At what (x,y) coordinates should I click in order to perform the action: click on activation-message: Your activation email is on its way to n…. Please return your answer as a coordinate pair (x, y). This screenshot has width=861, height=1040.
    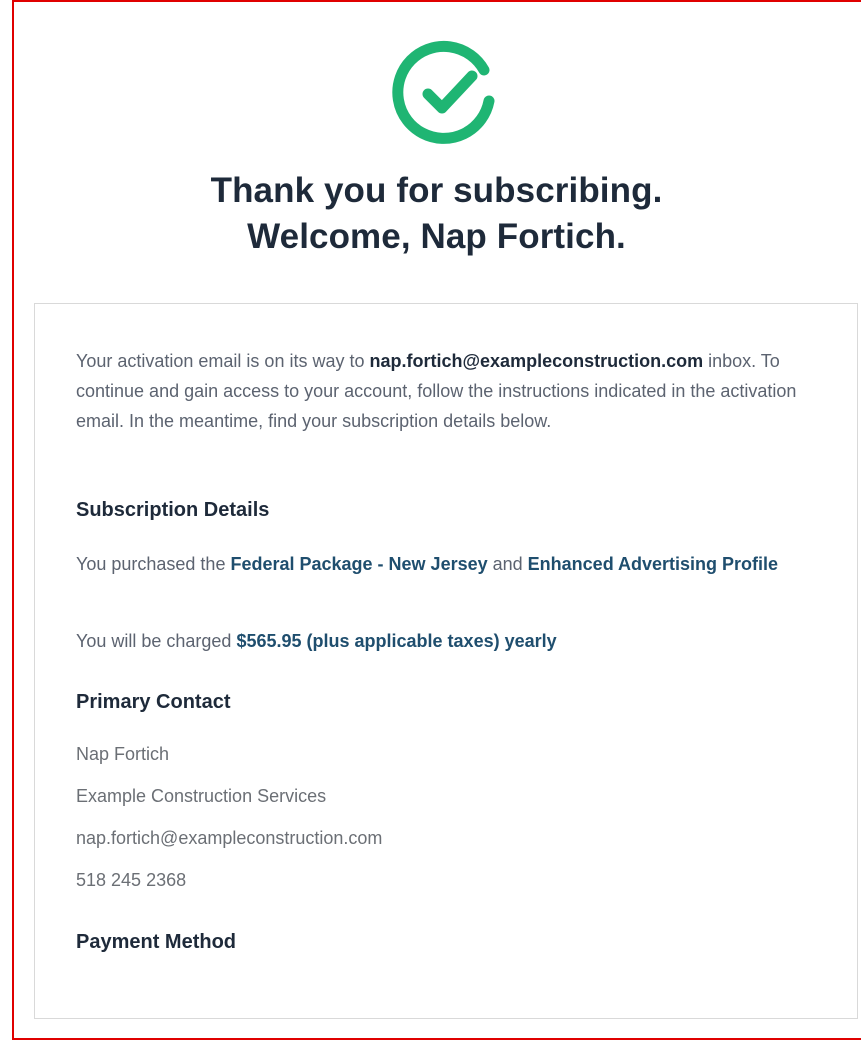
    Looking at the image, I should click on (446, 391).